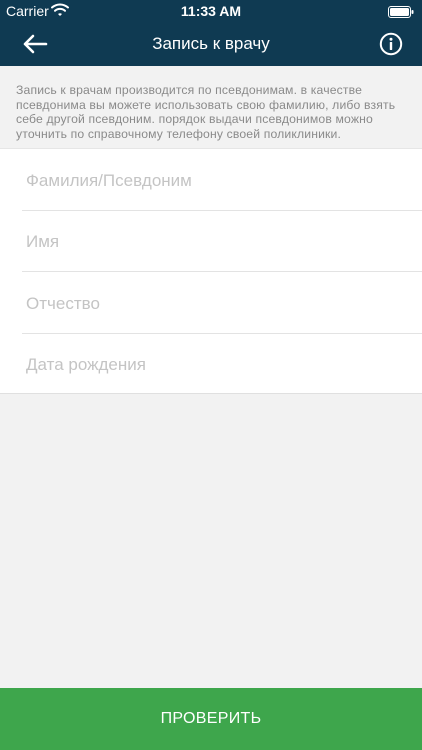  I want to click on surname-field, so click(222, 179).